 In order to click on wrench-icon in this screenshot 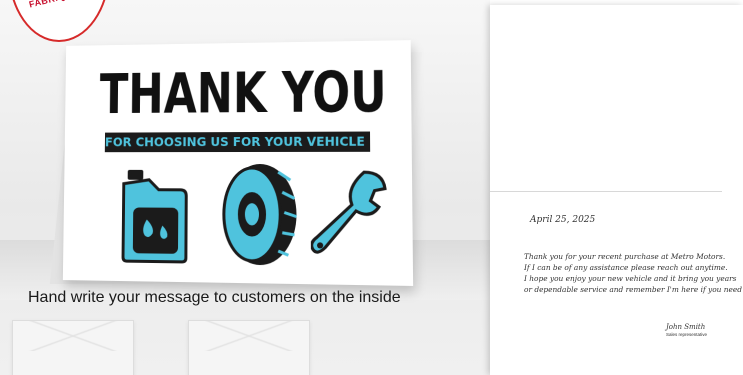, I will do `click(351, 214)`.